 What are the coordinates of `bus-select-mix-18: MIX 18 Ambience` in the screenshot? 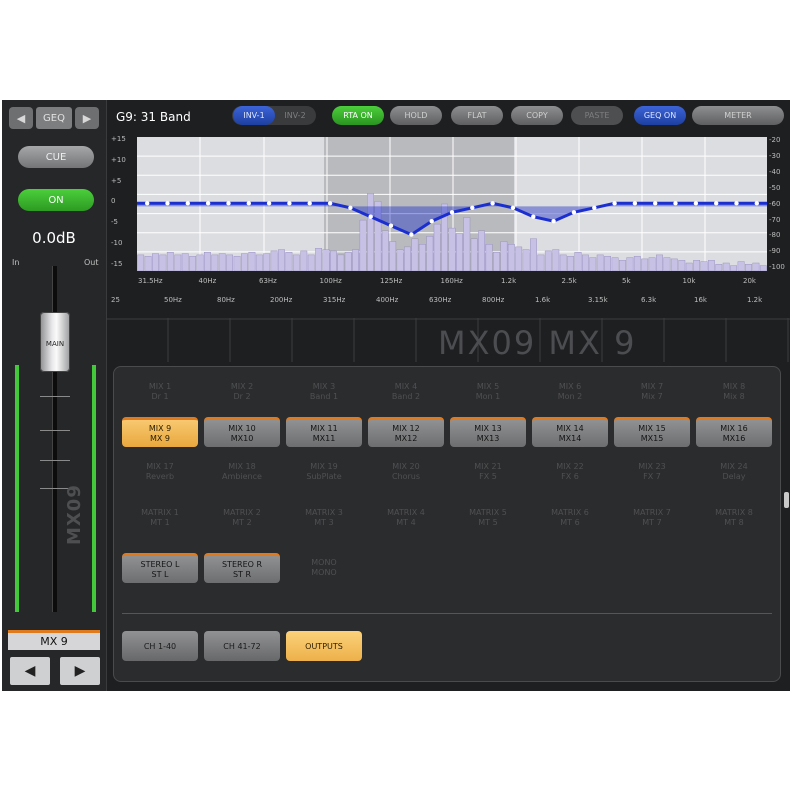 It's located at (242, 472).